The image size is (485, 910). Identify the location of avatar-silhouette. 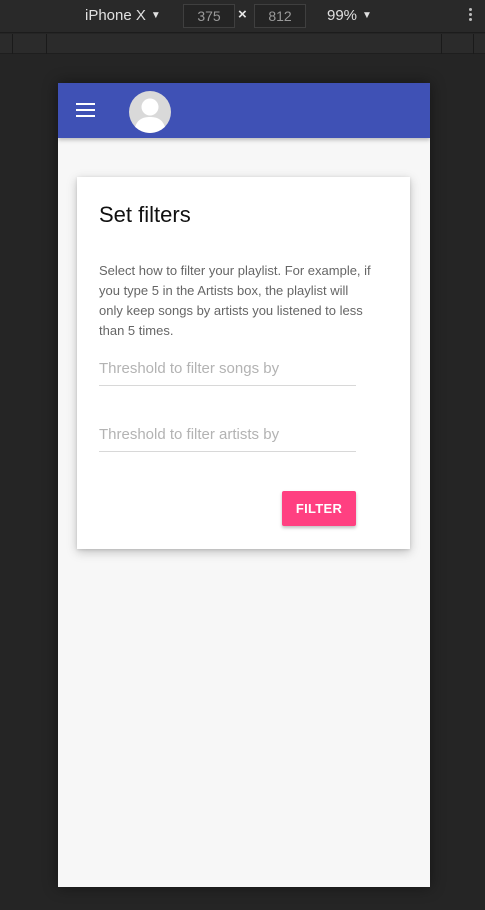
(150, 115).